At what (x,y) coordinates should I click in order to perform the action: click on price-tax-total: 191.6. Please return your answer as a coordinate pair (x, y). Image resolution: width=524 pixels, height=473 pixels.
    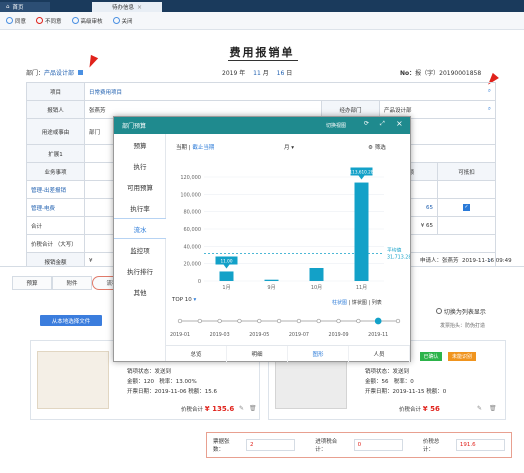
    Looking at the image, I should click on (480, 445).